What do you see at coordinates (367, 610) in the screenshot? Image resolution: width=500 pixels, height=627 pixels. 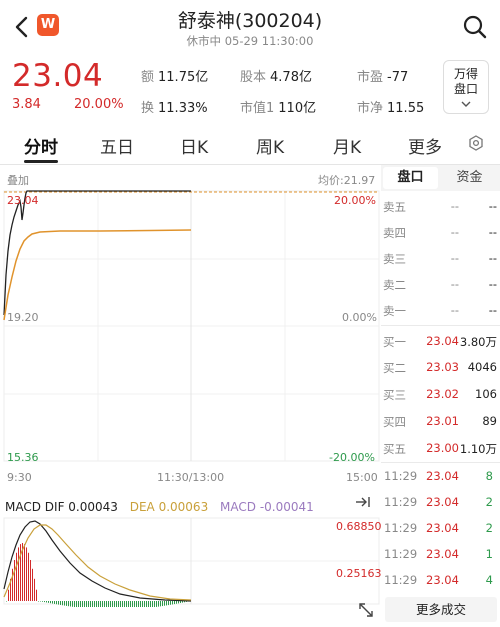 I see `fullscreen-button` at bounding box center [367, 610].